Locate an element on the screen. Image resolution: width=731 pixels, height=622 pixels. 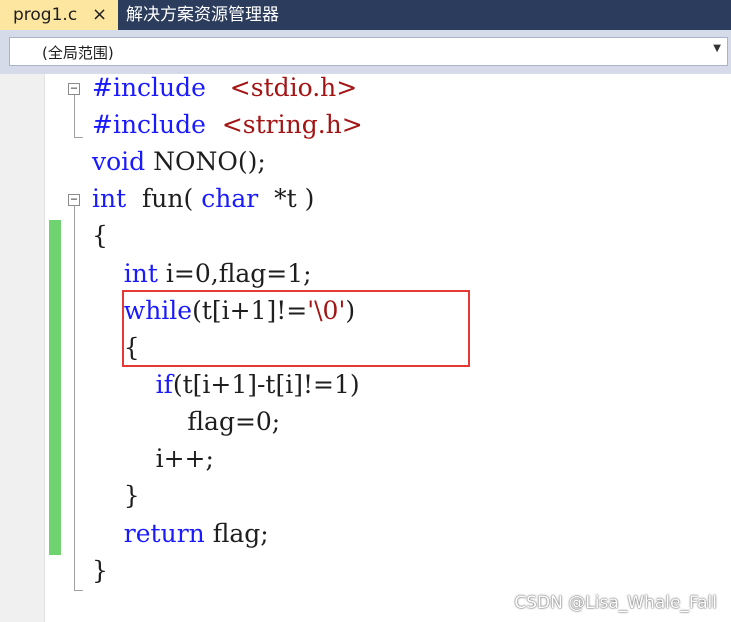
keyword-token: return is located at coordinates (164, 533).